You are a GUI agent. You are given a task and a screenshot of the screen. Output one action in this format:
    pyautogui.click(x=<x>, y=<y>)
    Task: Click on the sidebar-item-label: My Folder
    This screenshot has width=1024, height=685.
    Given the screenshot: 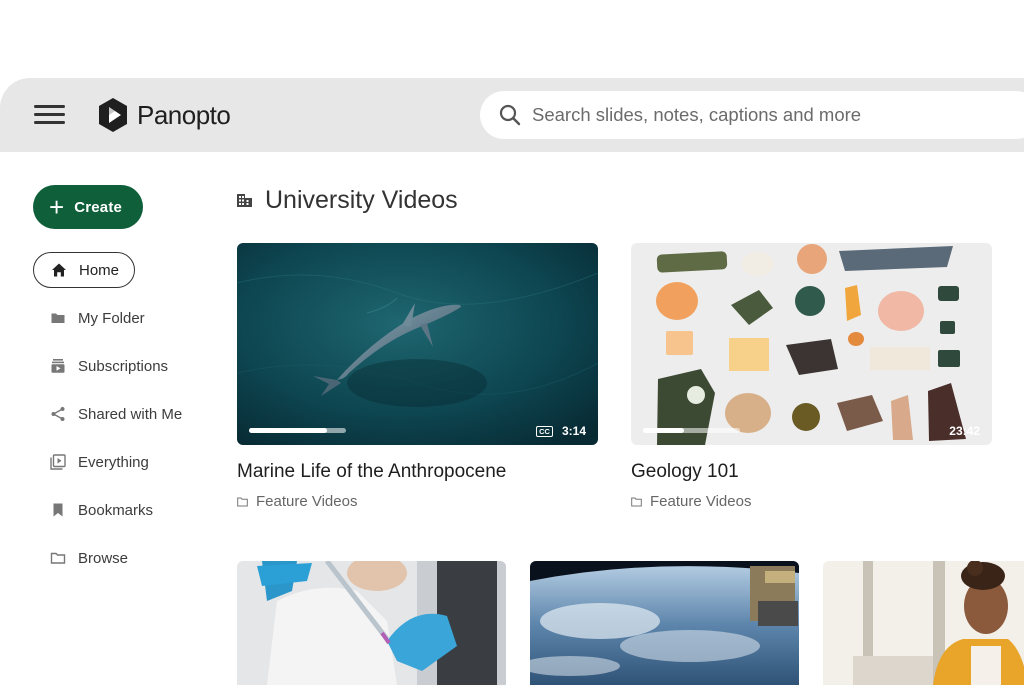 What is the action you would take?
    pyautogui.click(x=111, y=318)
    